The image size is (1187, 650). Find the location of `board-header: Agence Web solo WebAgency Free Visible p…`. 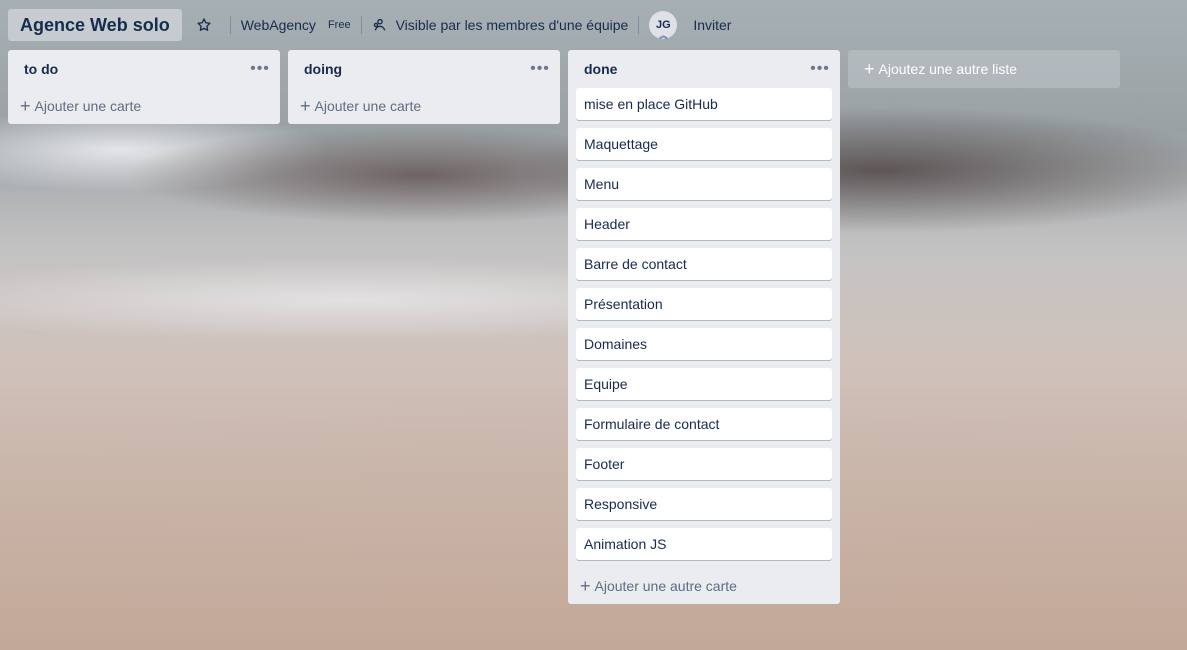

board-header: Agence Web solo WebAgency Free Visible p… is located at coordinates (593, 25).